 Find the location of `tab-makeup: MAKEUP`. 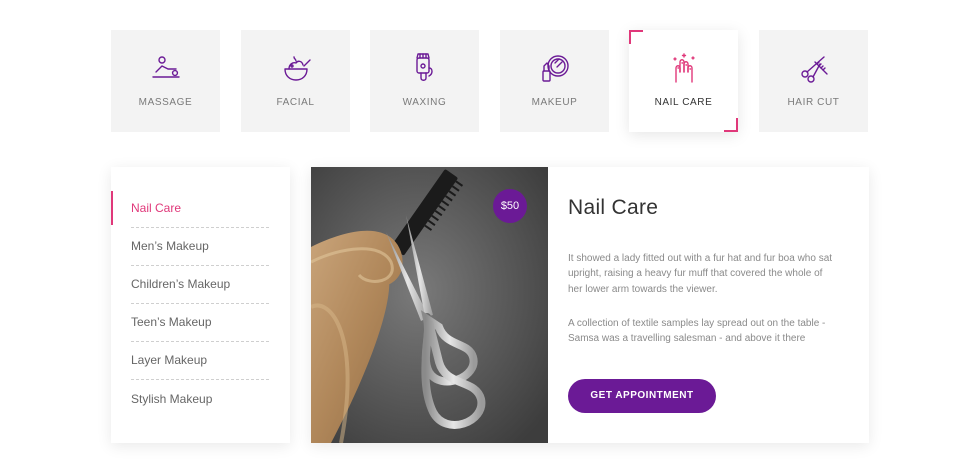

tab-makeup: MAKEUP is located at coordinates (554, 81).